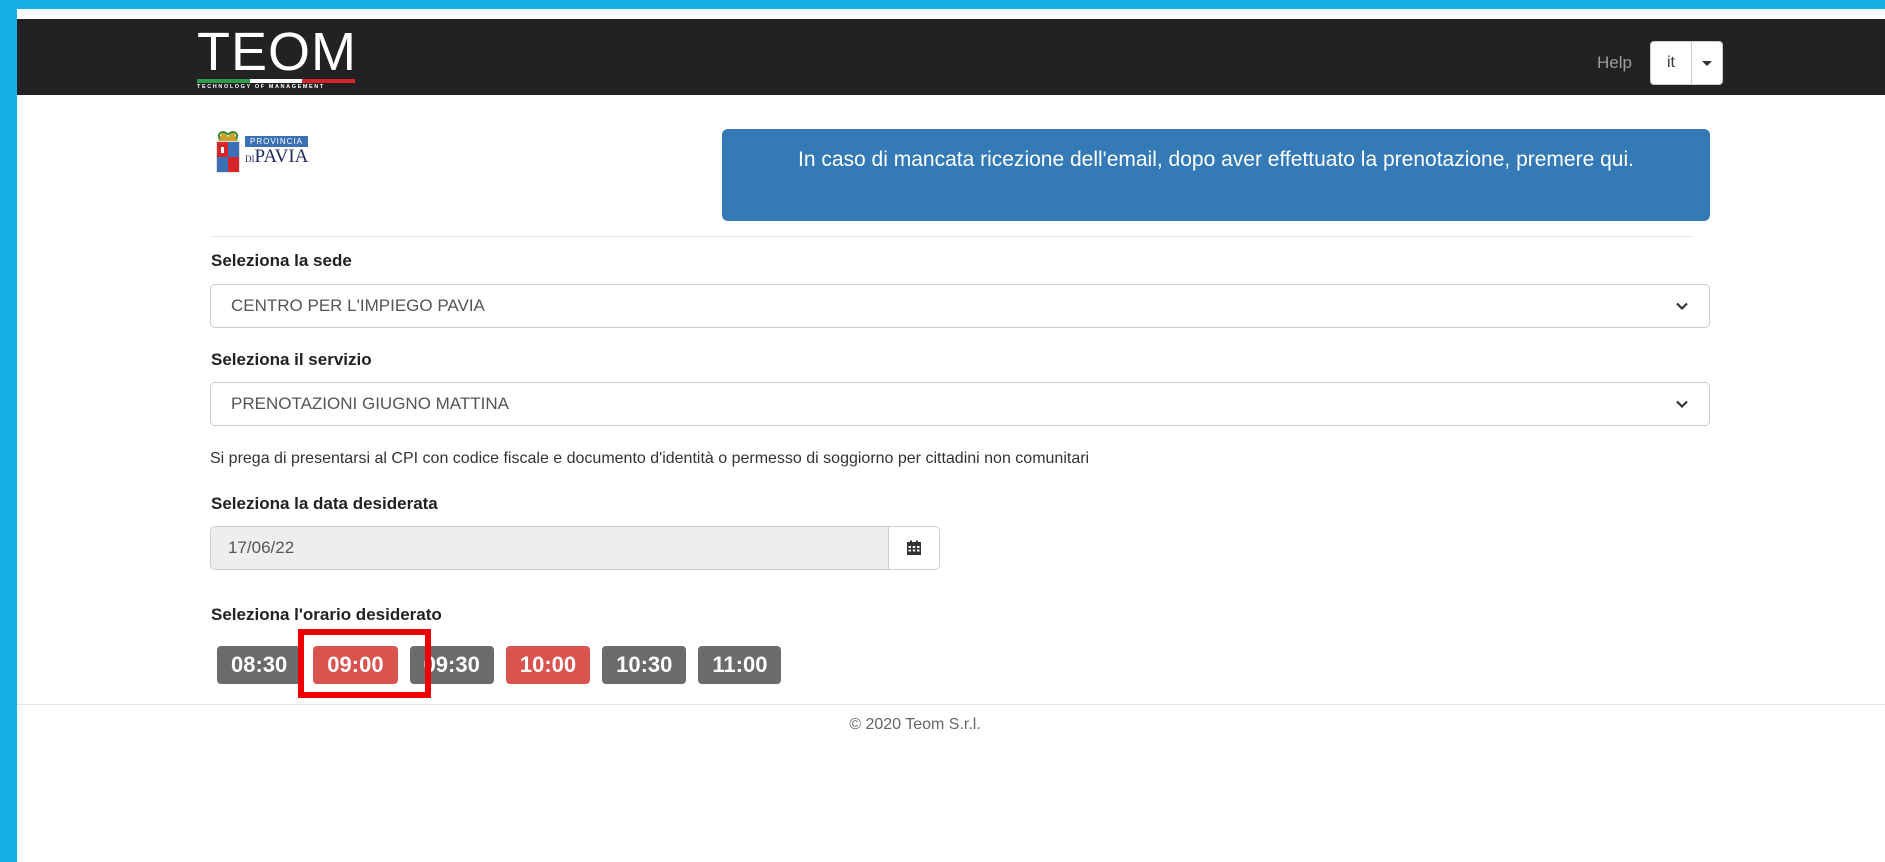 Image resolution: width=1885 pixels, height=862 pixels. What do you see at coordinates (951, 236) in the screenshot?
I see `header-divider` at bounding box center [951, 236].